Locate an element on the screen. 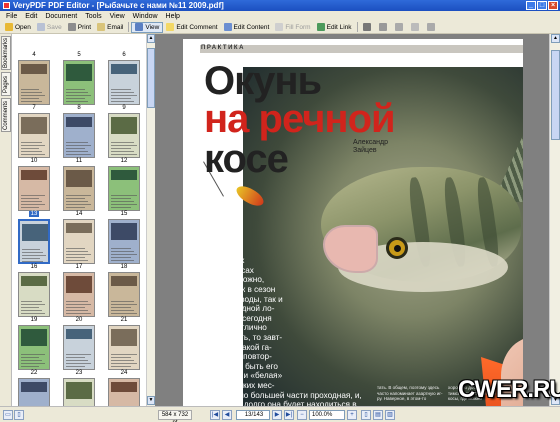 The height and width of the screenshot is (422, 560). menu-file: File is located at coordinates (11, 16).